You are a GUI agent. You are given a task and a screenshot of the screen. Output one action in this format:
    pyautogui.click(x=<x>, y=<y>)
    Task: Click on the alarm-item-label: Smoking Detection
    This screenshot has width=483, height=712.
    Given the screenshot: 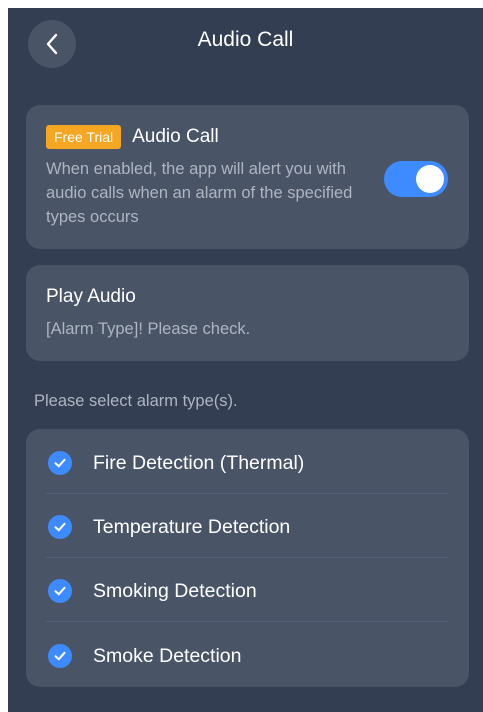 What is the action you would take?
    pyautogui.click(x=175, y=591)
    